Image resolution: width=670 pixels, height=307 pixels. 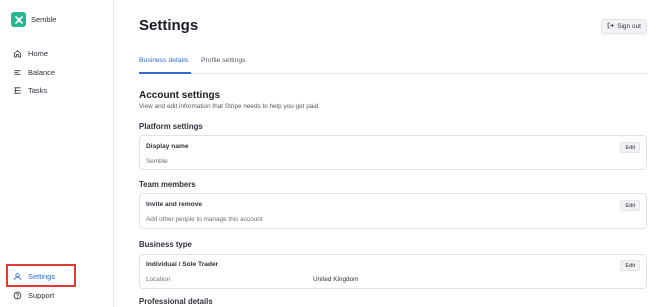 What do you see at coordinates (182, 264) in the screenshot?
I see `card-title: Individual / Sole Trader` at bounding box center [182, 264].